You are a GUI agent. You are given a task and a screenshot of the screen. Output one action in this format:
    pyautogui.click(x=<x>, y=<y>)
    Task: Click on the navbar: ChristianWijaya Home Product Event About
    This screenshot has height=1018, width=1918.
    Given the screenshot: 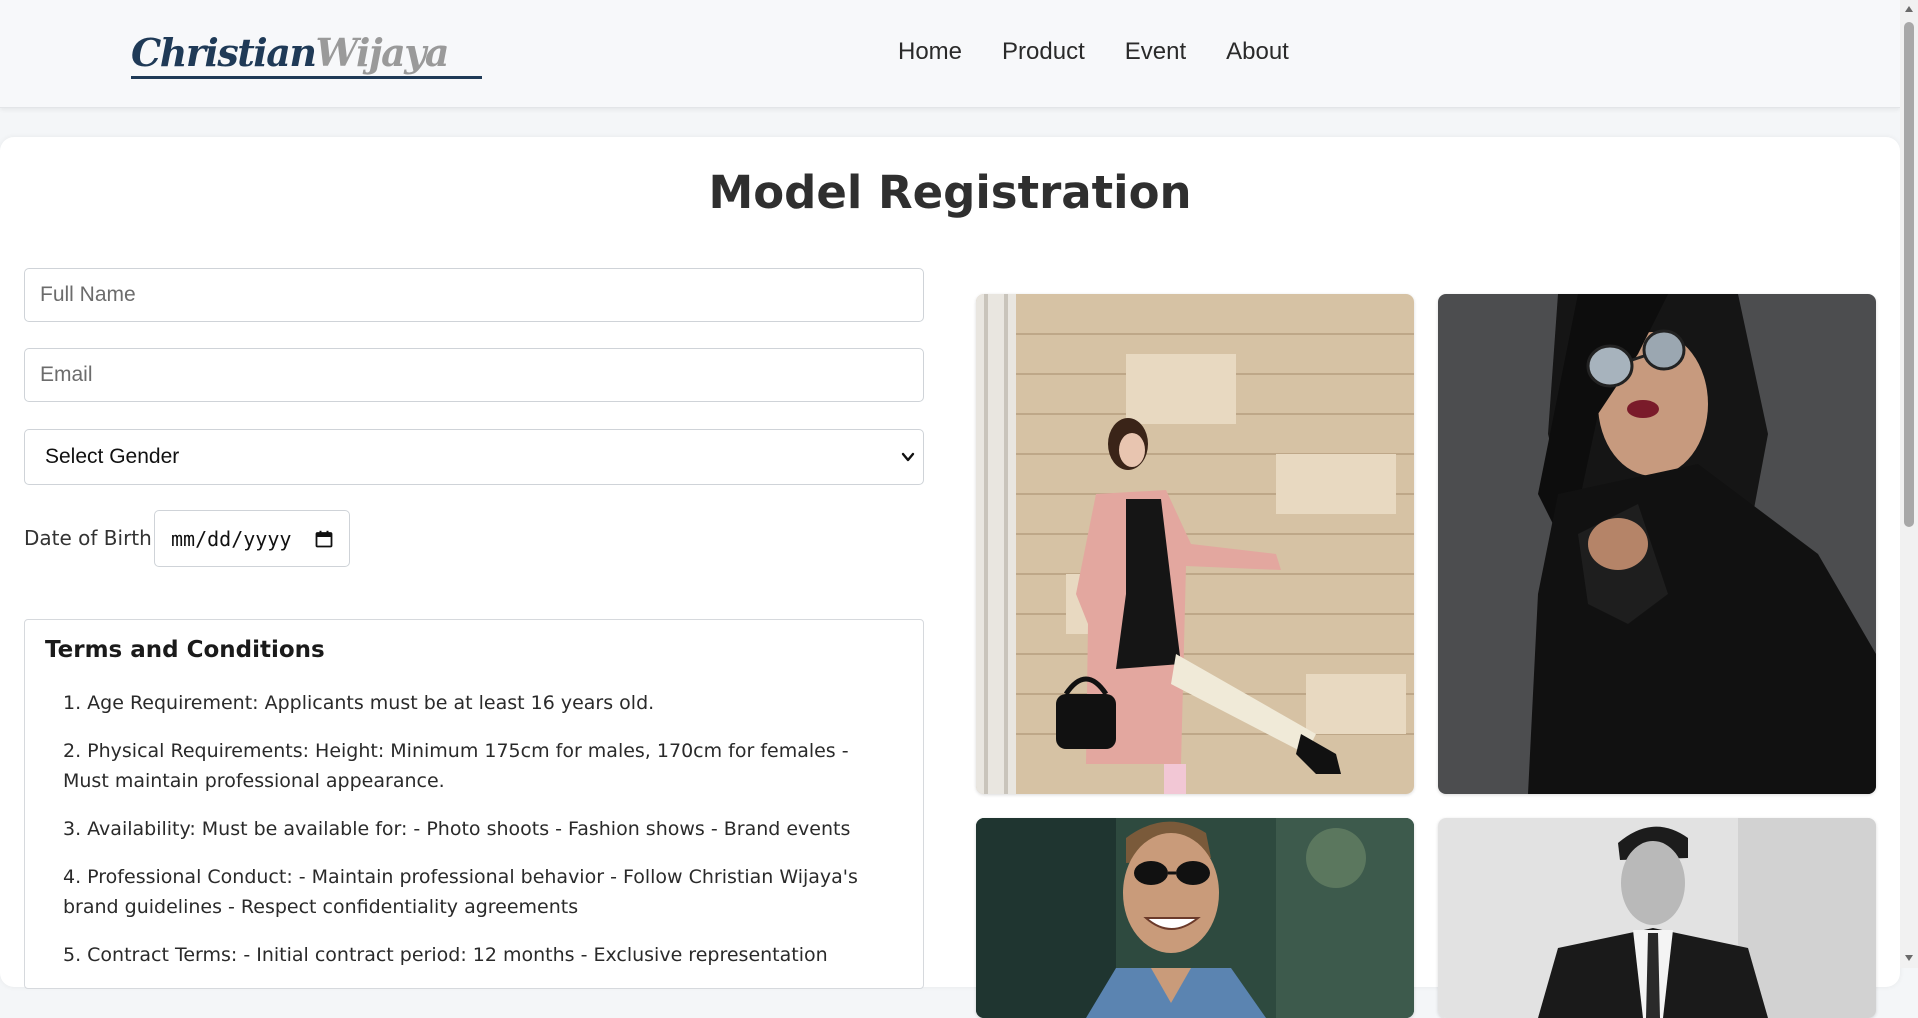 What is the action you would take?
    pyautogui.click(x=950, y=54)
    